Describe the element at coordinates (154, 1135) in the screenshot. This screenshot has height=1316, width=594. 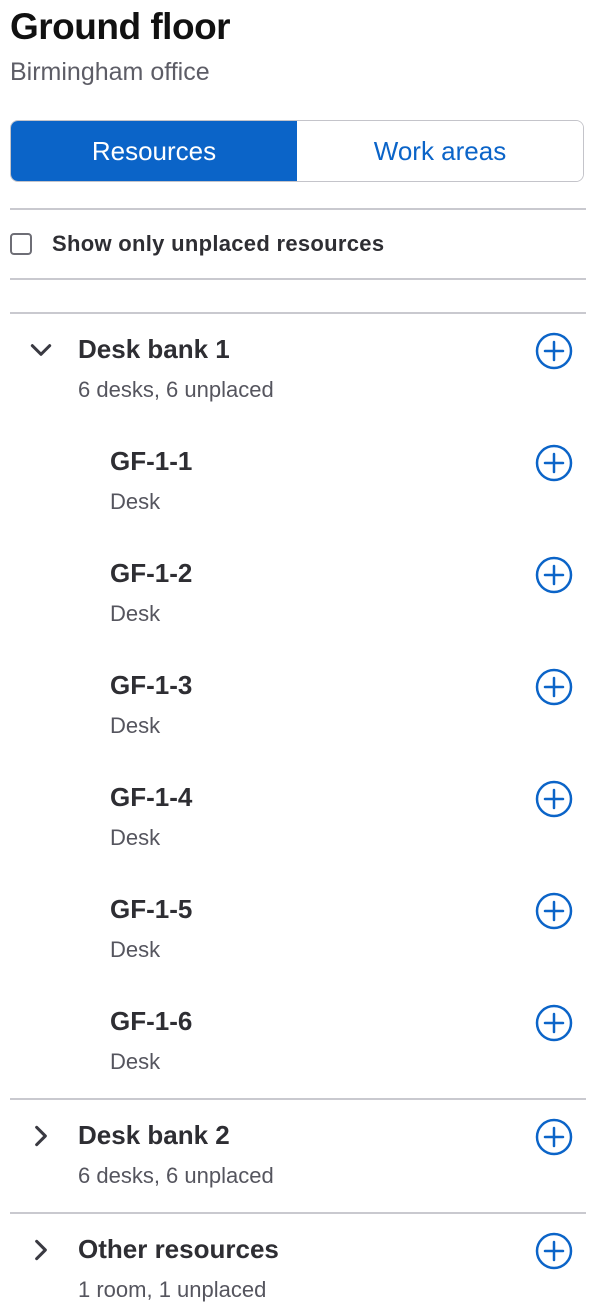
I see `group-title: Desk bank 2` at that location.